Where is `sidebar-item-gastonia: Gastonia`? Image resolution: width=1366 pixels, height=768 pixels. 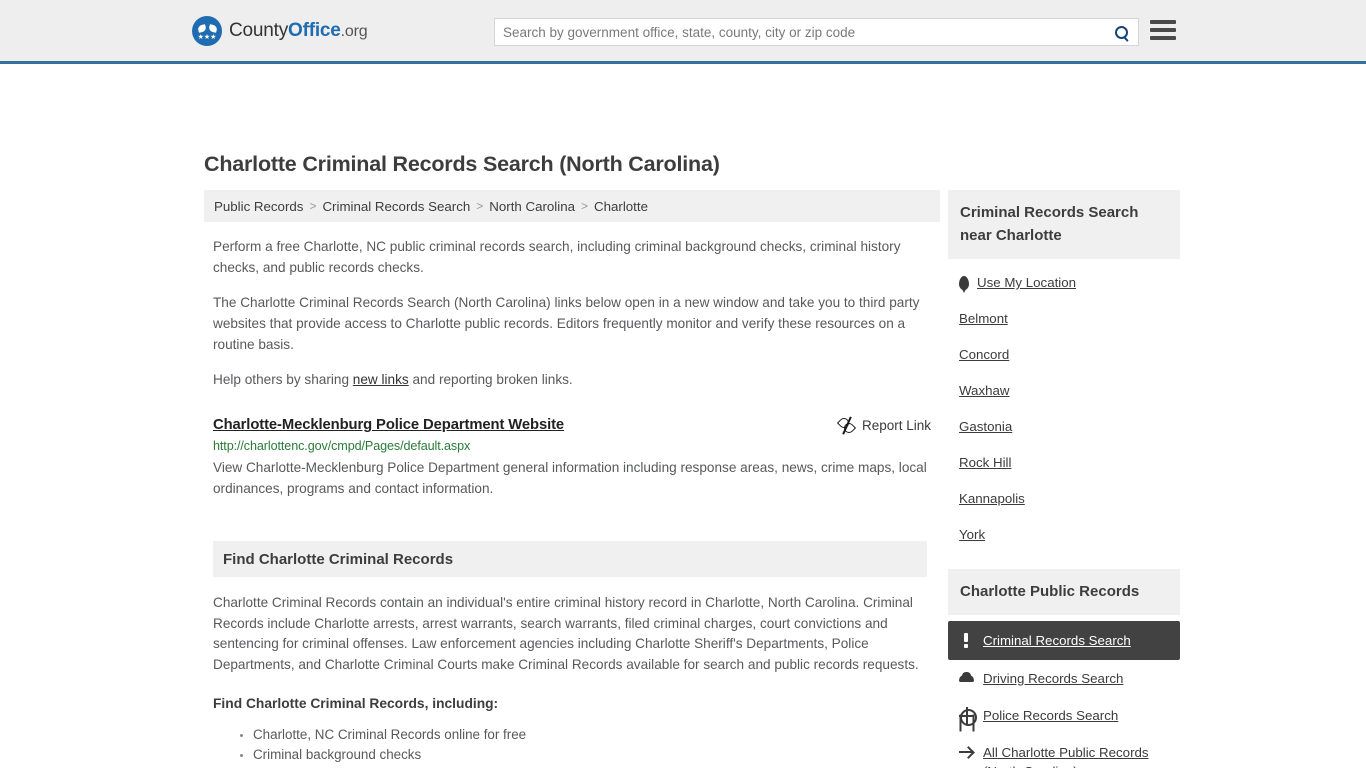
sidebar-item-gastonia: Gastonia is located at coordinates (1064, 427).